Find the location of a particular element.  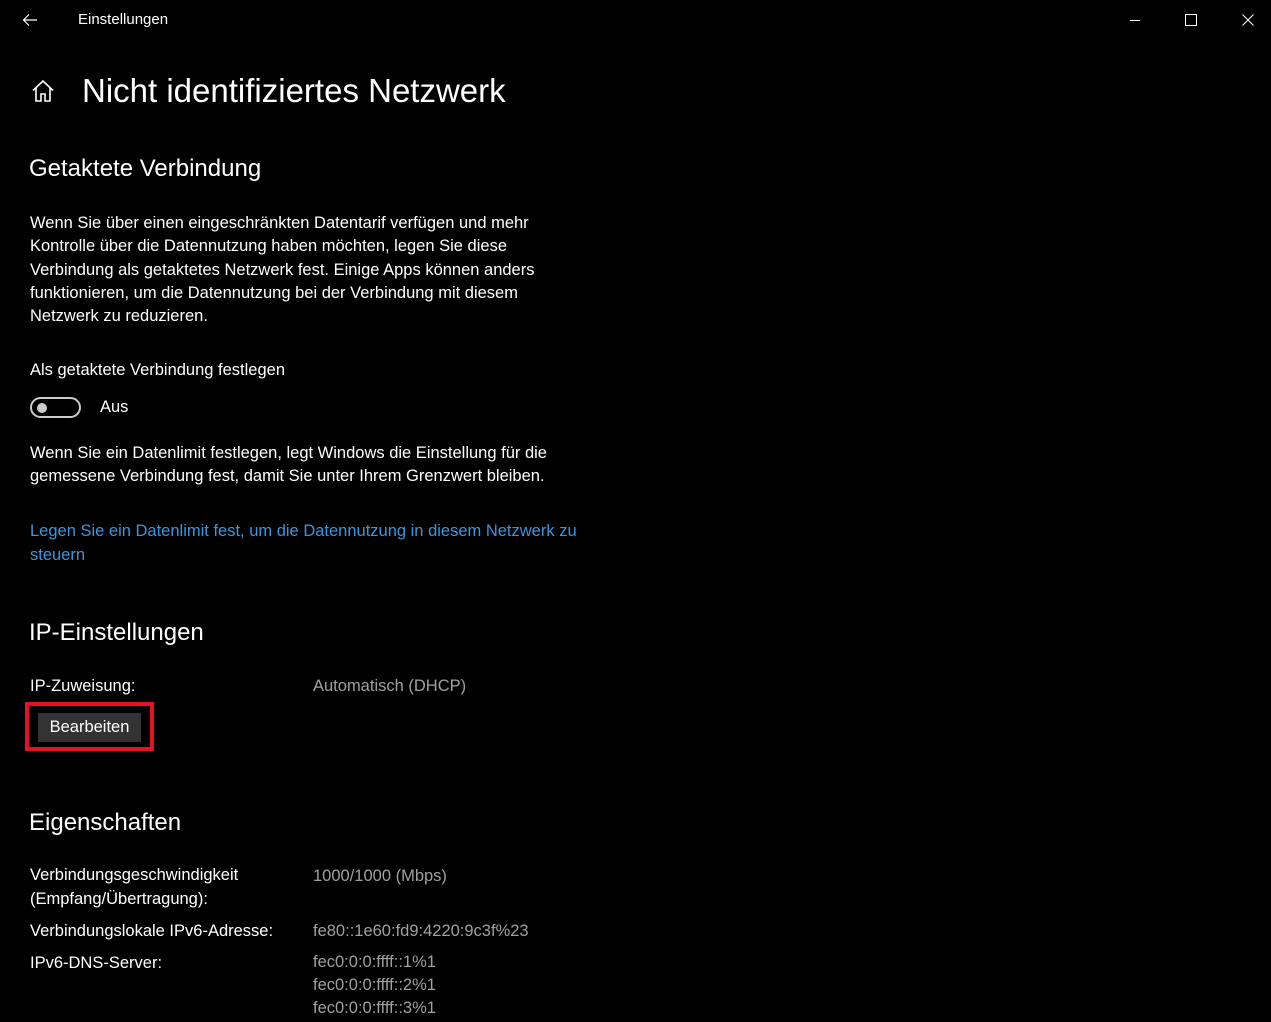

edit-ip-button: Bearbeiten is located at coordinates (89, 727).